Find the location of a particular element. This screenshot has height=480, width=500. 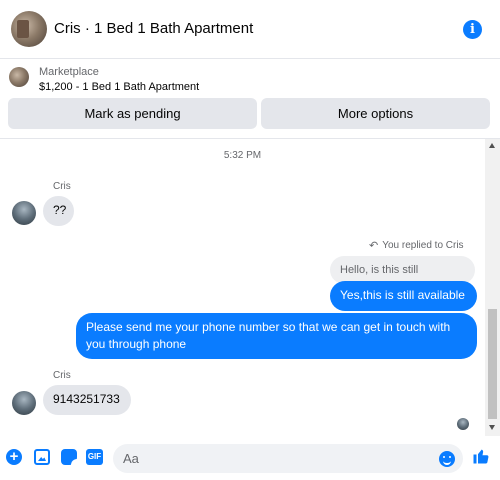

mark-as-pending-button: Mark as pending is located at coordinates (132, 113).